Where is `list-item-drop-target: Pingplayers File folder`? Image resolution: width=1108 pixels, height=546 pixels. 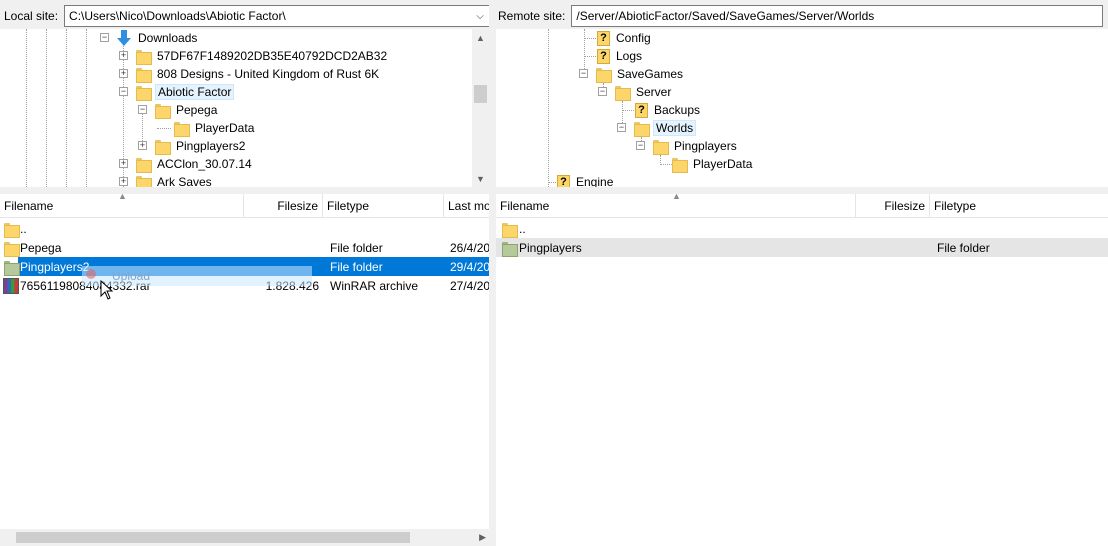
list-item-drop-target: Pingplayers File folder is located at coordinates (802, 247).